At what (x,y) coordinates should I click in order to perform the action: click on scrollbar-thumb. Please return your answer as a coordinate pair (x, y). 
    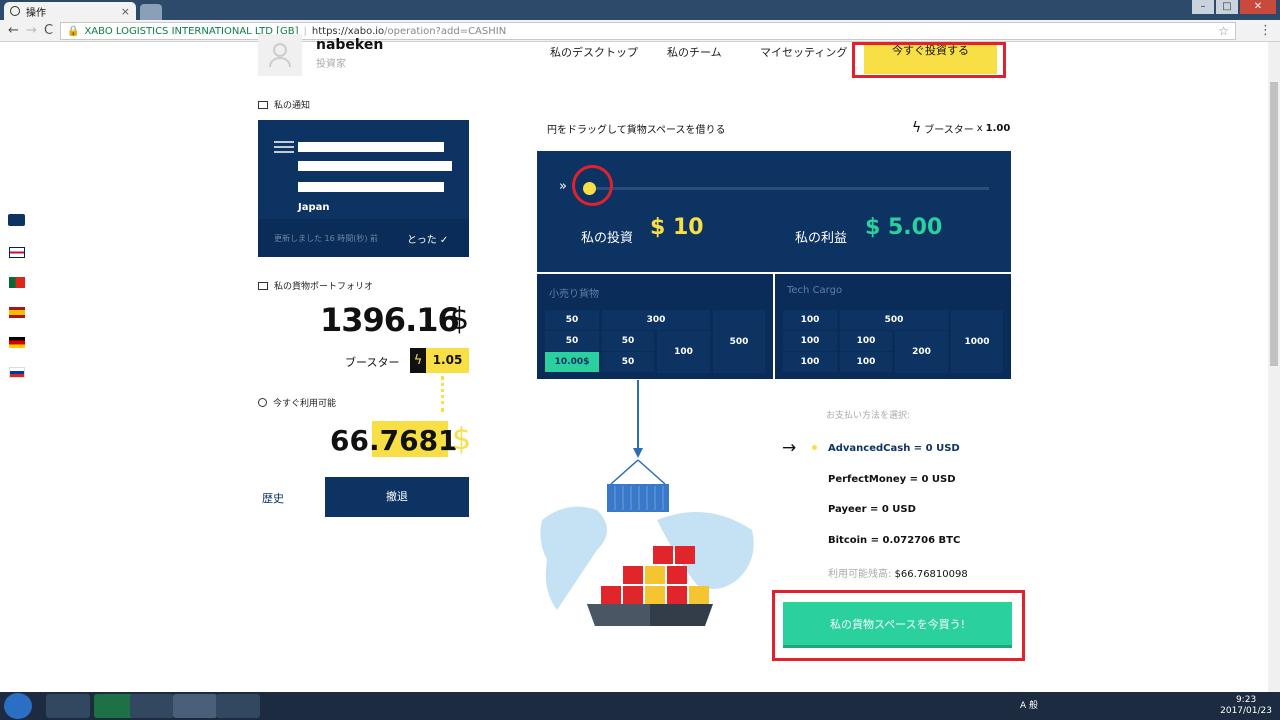
    Looking at the image, I should click on (1274, 224).